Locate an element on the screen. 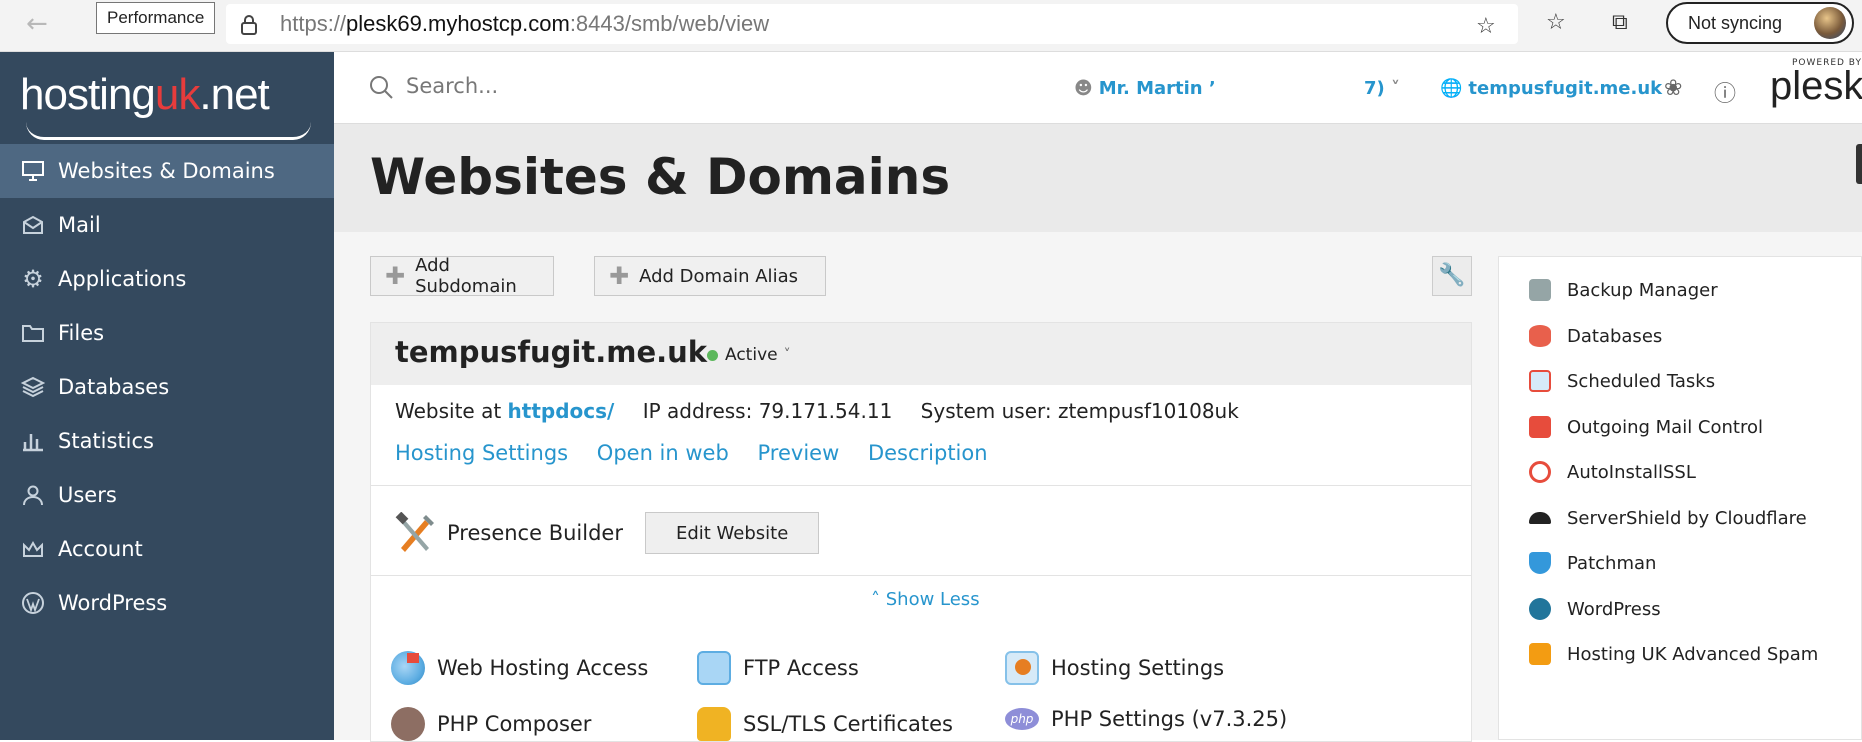 Image resolution: width=1862 pixels, height=742 pixels. title-area: Websites & Domains is located at coordinates (1098, 178).